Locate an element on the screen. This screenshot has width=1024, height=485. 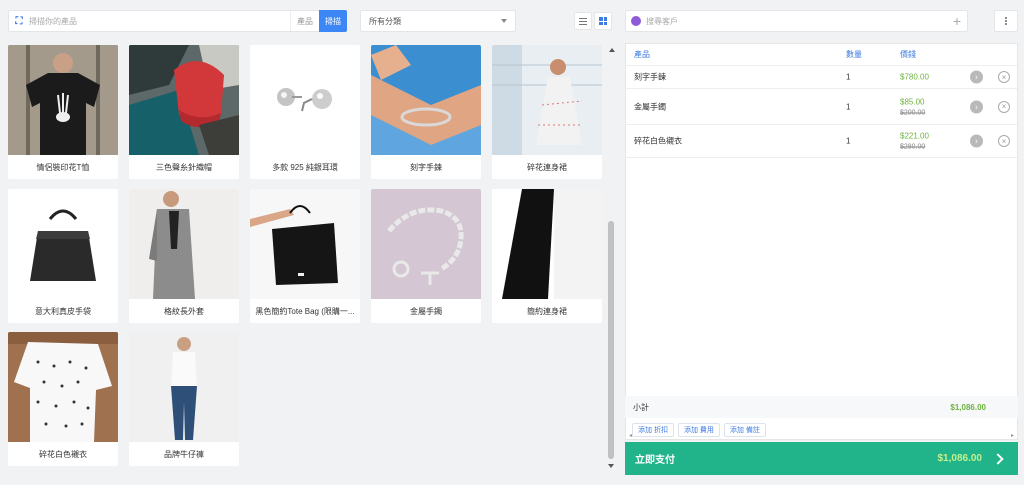
grid-view-button is located at coordinates (603, 21).